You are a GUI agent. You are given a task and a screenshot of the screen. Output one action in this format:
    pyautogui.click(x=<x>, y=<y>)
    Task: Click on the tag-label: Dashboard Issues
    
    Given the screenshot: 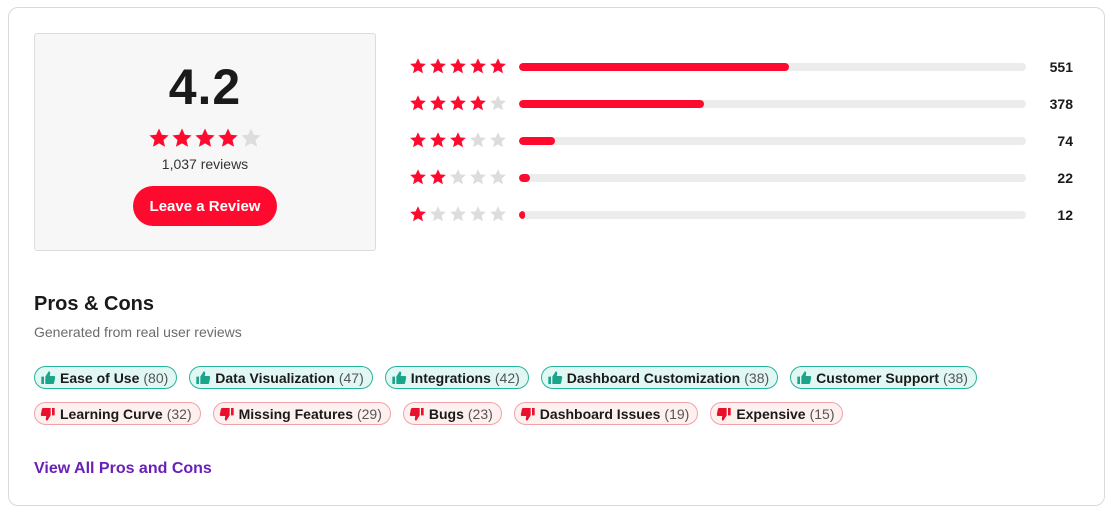 What is the action you would take?
    pyautogui.click(x=600, y=413)
    